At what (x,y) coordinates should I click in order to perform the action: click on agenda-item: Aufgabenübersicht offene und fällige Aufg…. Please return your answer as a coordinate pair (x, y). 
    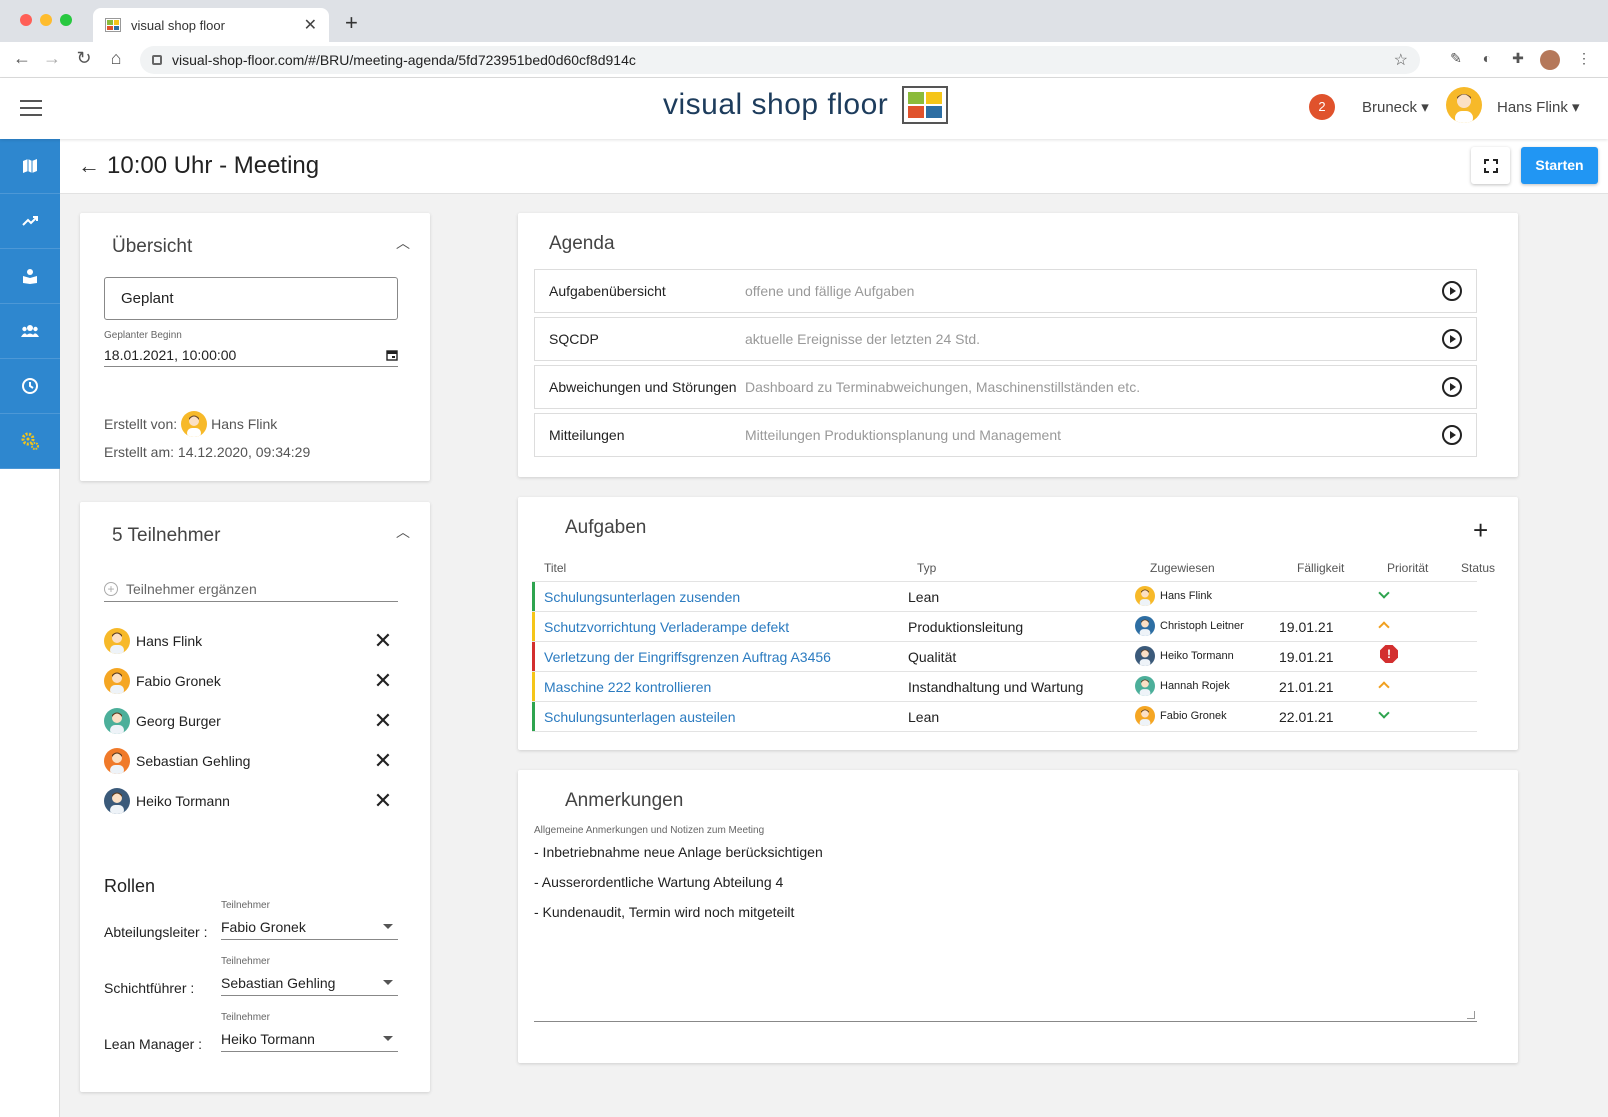
    Looking at the image, I should click on (1005, 291).